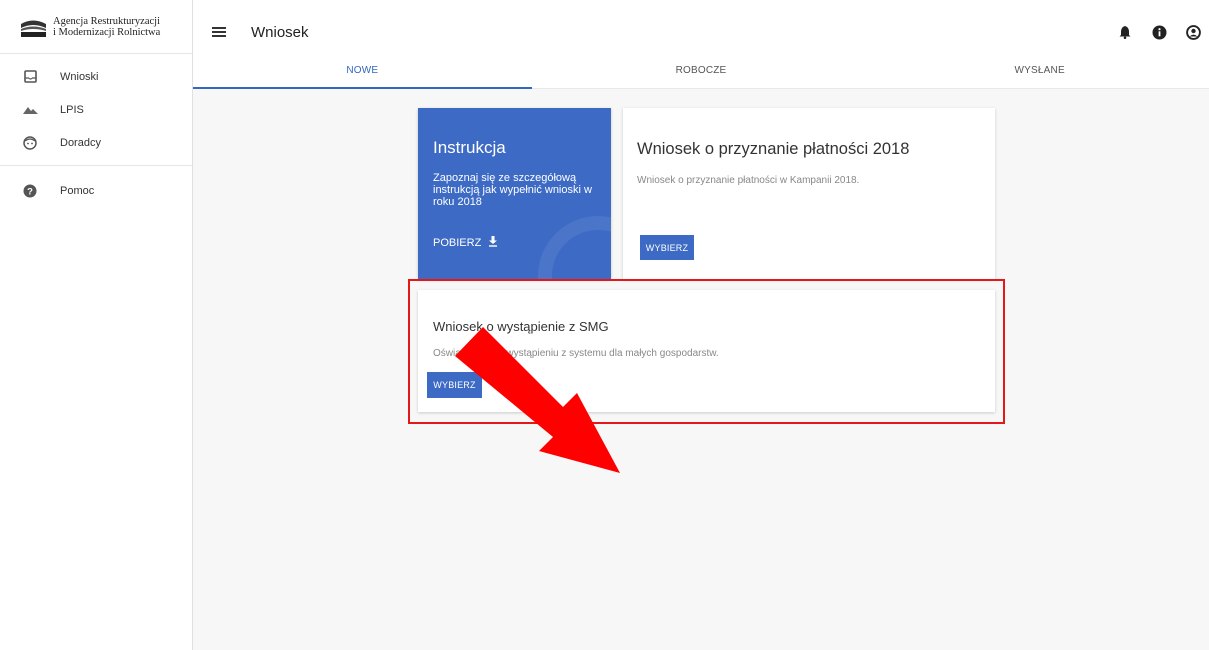 The width and height of the screenshot is (1209, 650). What do you see at coordinates (77, 190) in the screenshot?
I see `sidebar-item-label: Pomoc` at bounding box center [77, 190].